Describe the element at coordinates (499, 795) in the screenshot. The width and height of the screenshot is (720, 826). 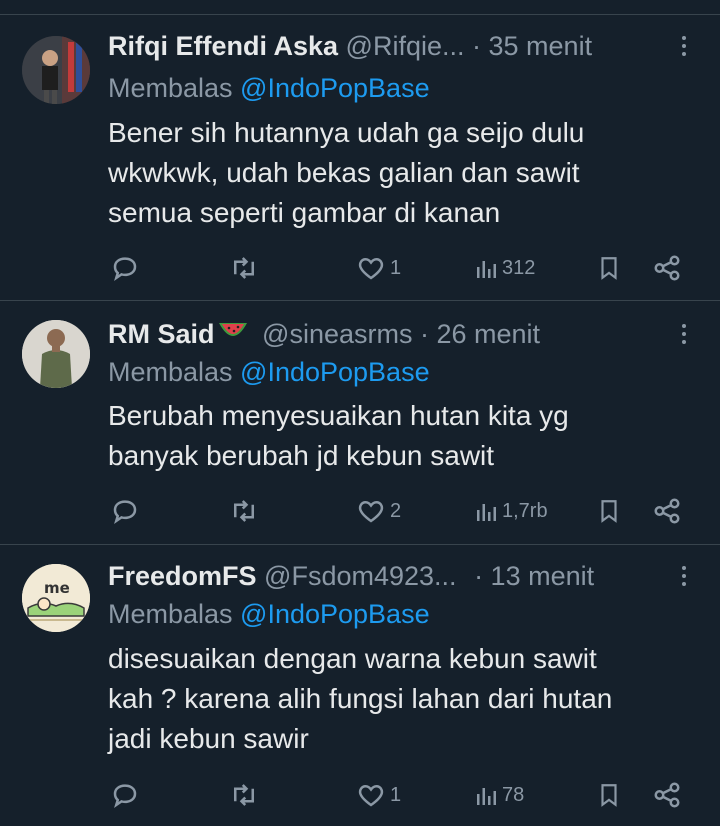
I see `views-button: 78` at that location.